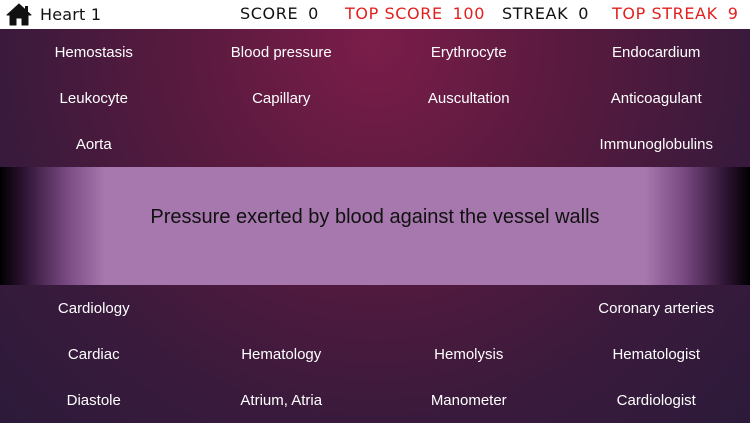  What do you see at coordinates (394, 13) in the screenshot?
I see `top-score-label: TOP SCORE` at bounding box center [394, 13].